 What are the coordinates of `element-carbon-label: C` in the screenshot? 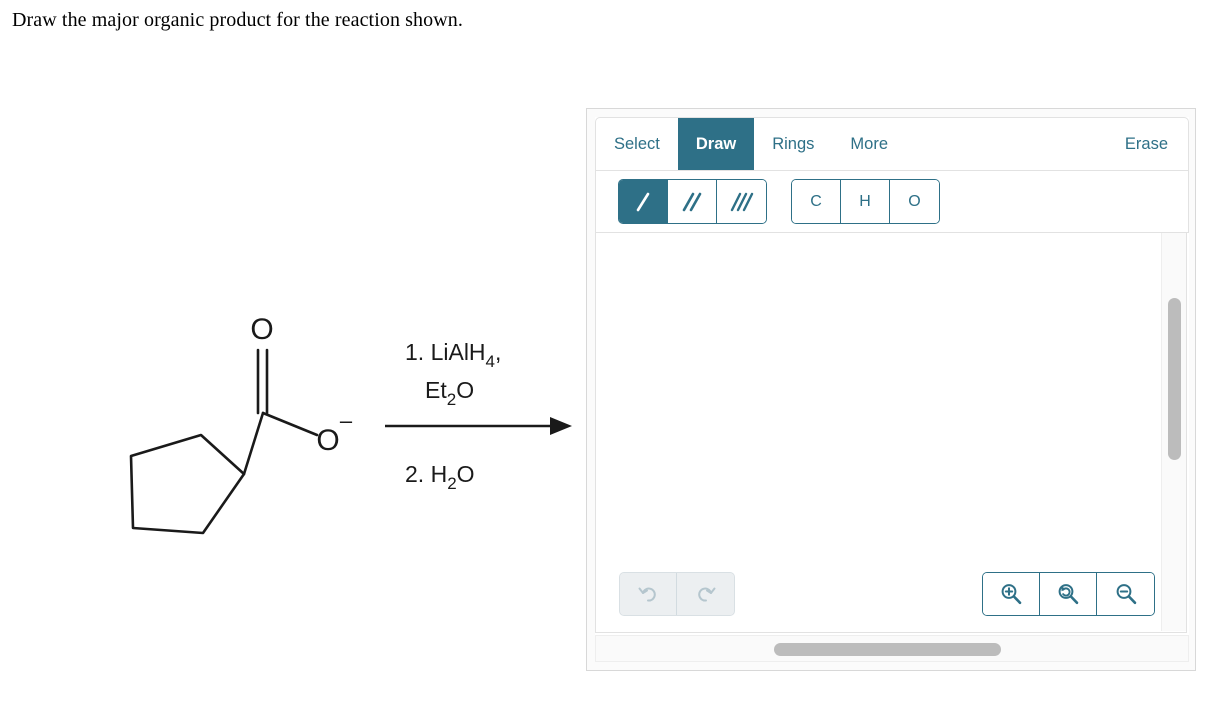 It's located at (816, 201).